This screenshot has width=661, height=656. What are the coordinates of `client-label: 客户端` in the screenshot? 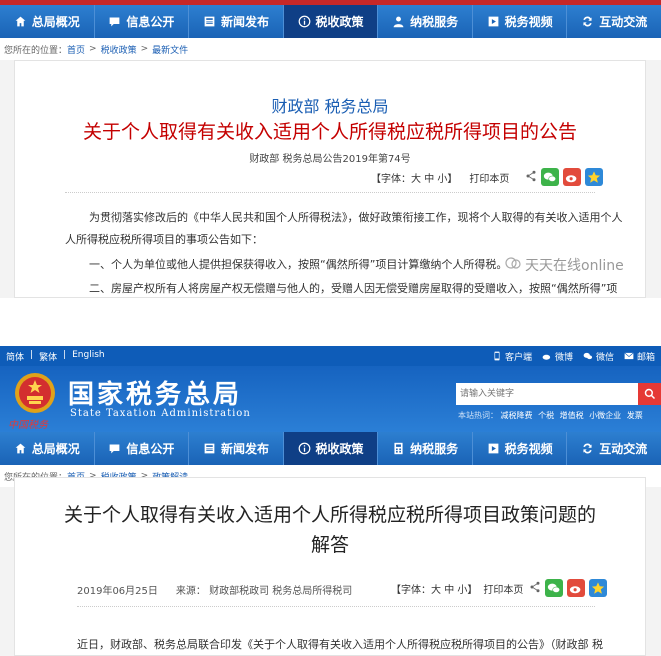 It's located at (518, 357).